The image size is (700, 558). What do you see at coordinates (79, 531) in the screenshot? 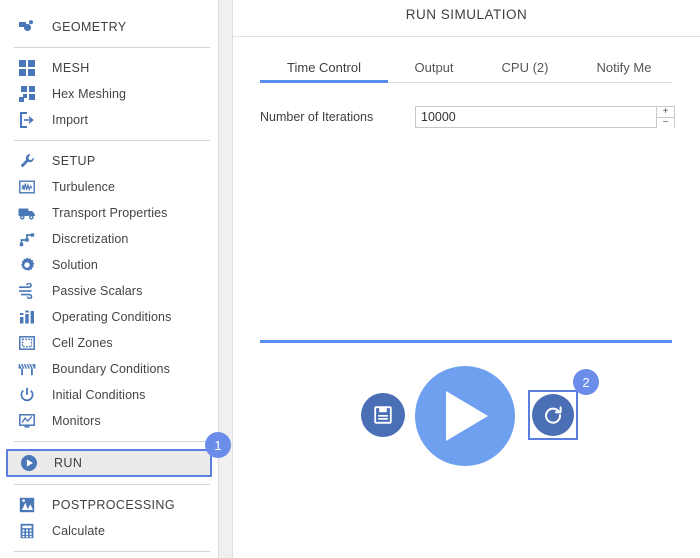
I see `sidebar-item-label: Calculate` at bounding box center [79, 531].